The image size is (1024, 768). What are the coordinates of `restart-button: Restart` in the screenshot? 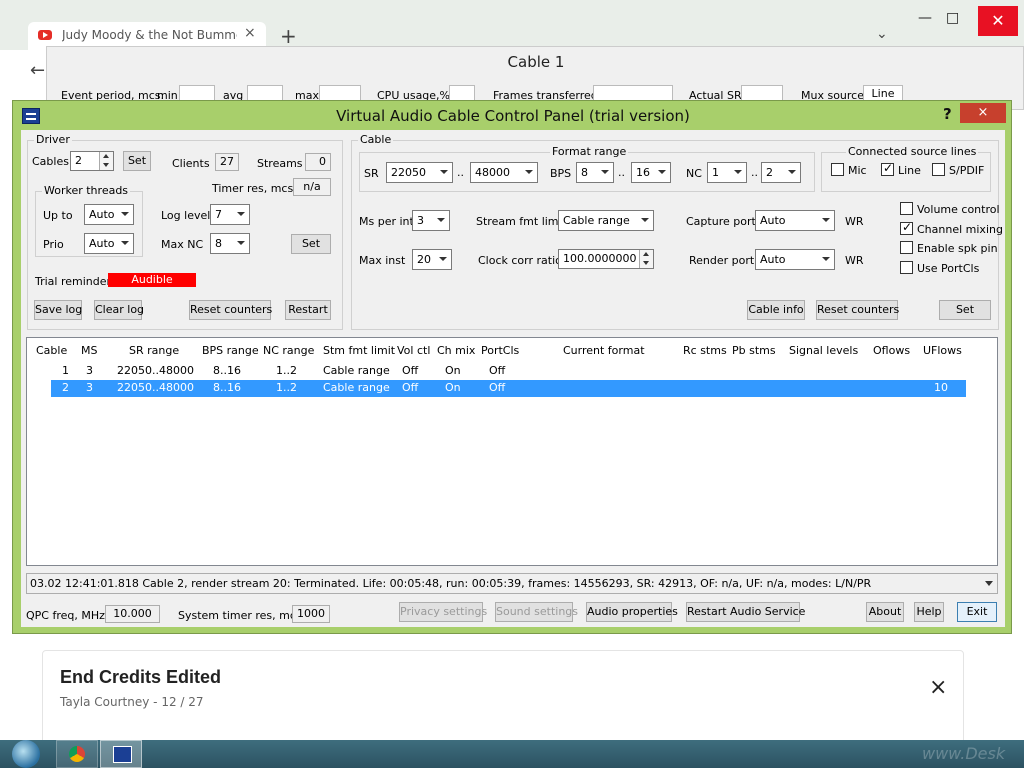 It's located at (308, 310).